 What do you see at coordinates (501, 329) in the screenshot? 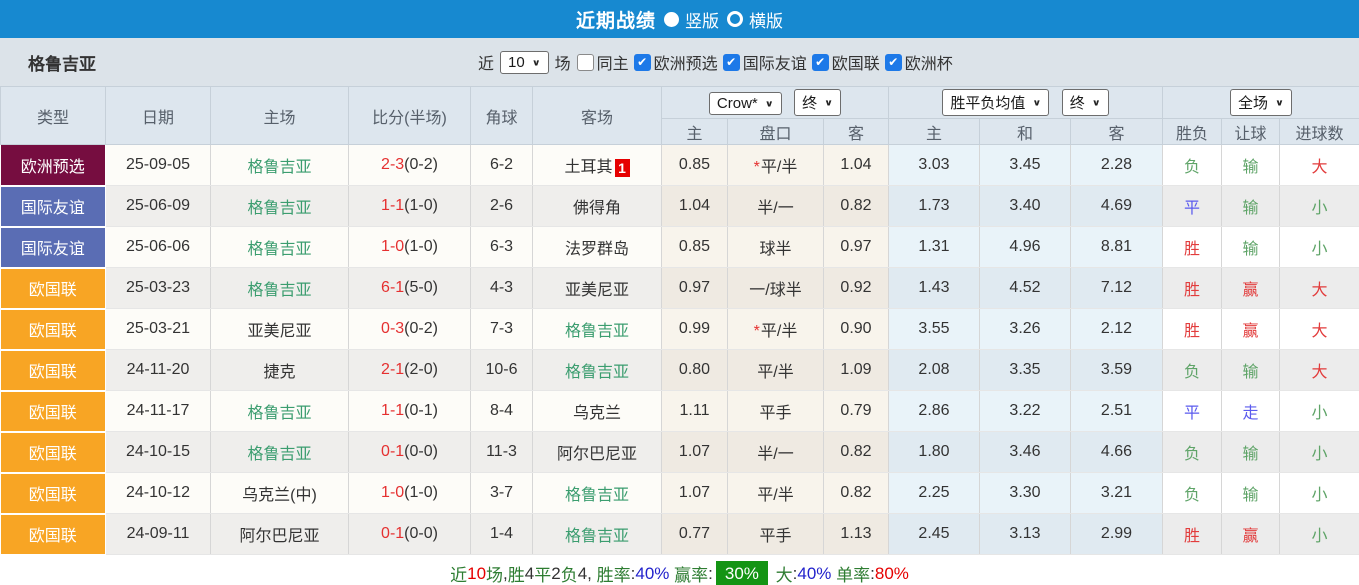
I see `corners-cell: 7-3` at bounding box center [501, 329].